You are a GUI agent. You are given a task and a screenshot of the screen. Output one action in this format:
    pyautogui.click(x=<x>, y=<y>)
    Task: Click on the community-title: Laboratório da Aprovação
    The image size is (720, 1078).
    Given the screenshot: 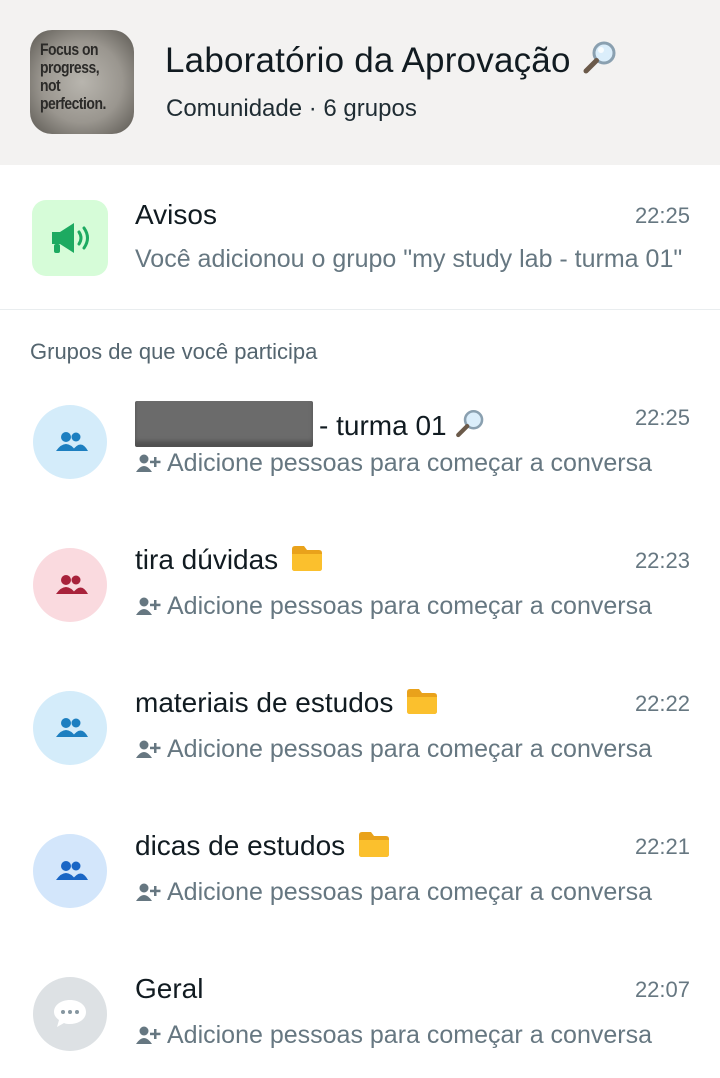 What is the action you would take?
    pyautogui.click(x=393, y=62)
    